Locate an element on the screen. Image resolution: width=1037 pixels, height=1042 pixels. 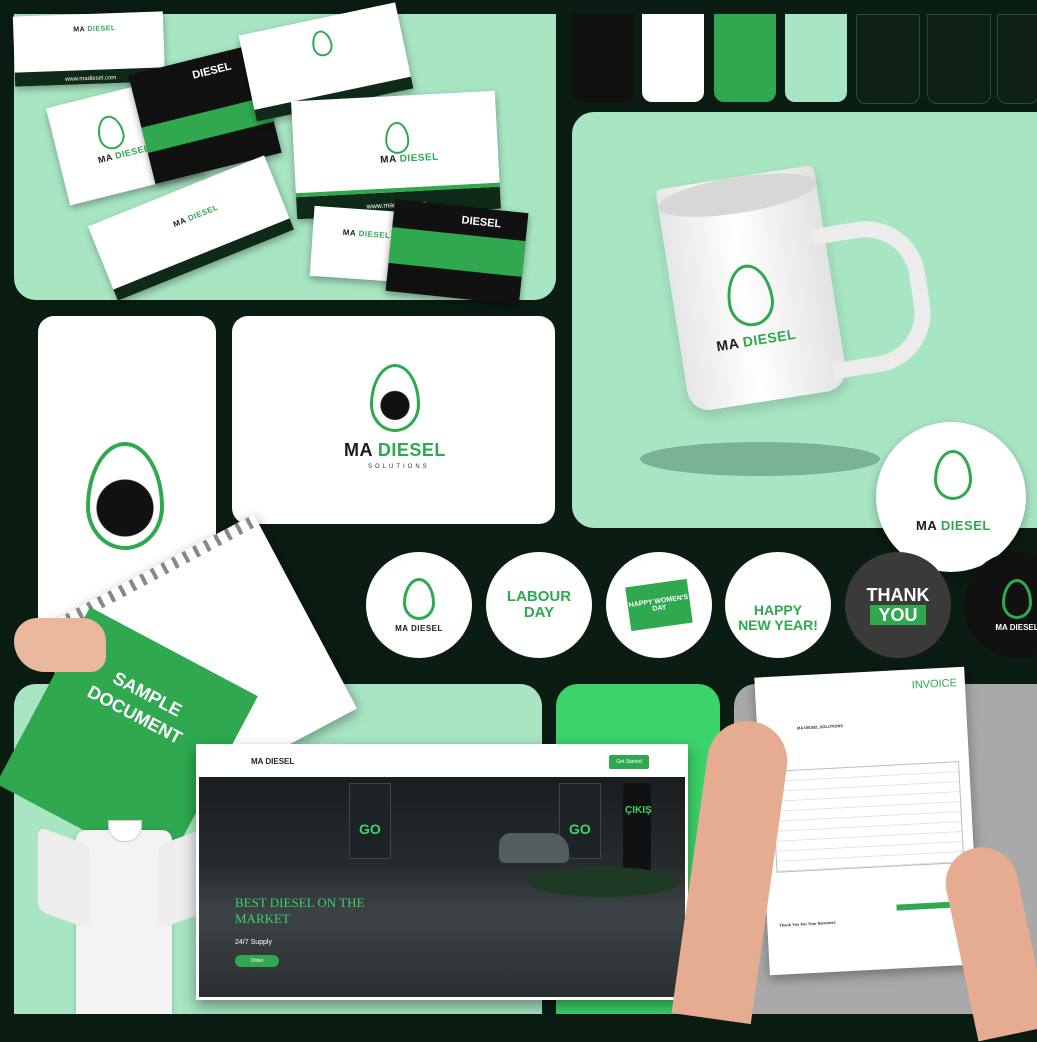
hand is located at coordinates (60, 645).